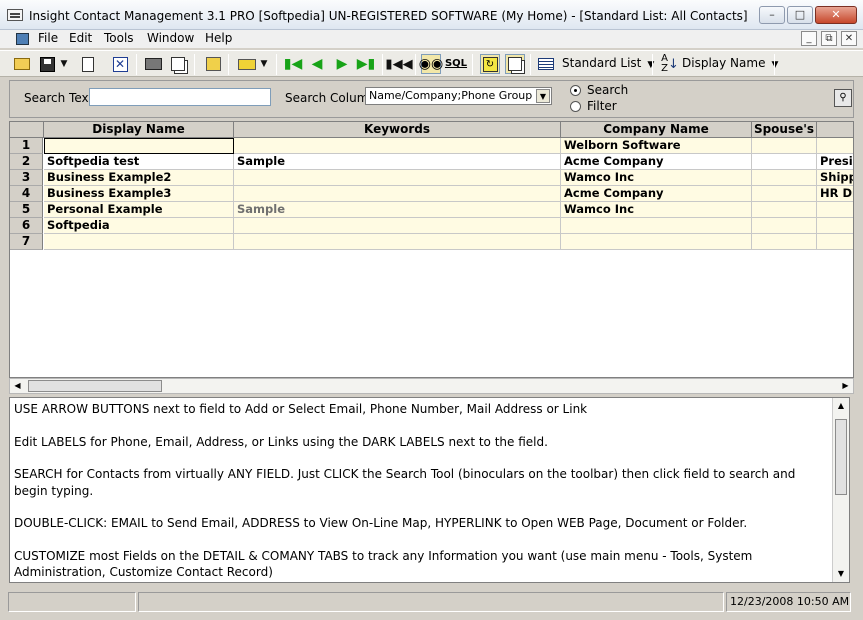 The height and width of the screenshot is (620, 863). I want to click on scroll-right-icon: ▶, so click(845, 386).